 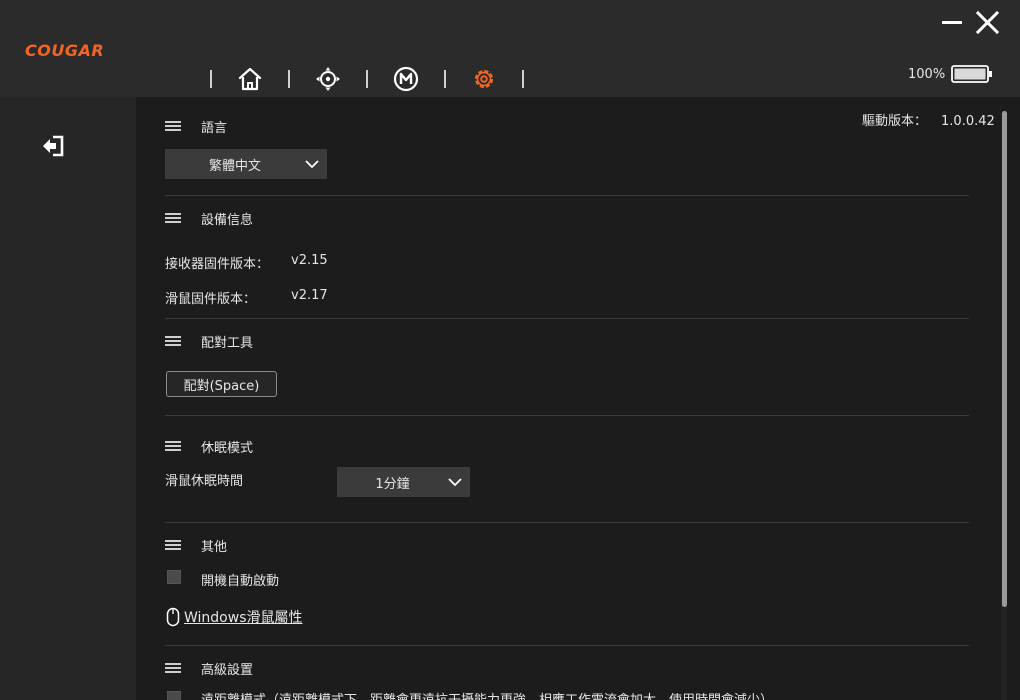 What do you see at coordinates (972, 74) in the screenshot?
I see `battery-icon` at bounding box center [972, 74].